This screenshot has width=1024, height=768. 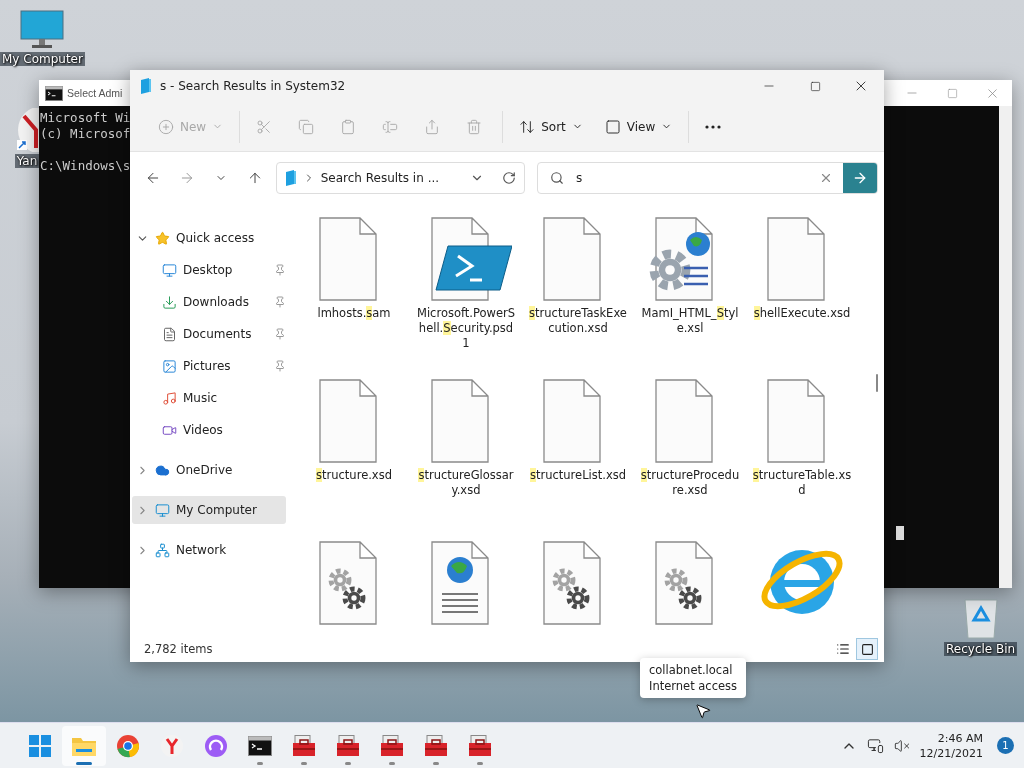 I want to click on file-name: lmhosts.sam, so click(x=354, y=313).